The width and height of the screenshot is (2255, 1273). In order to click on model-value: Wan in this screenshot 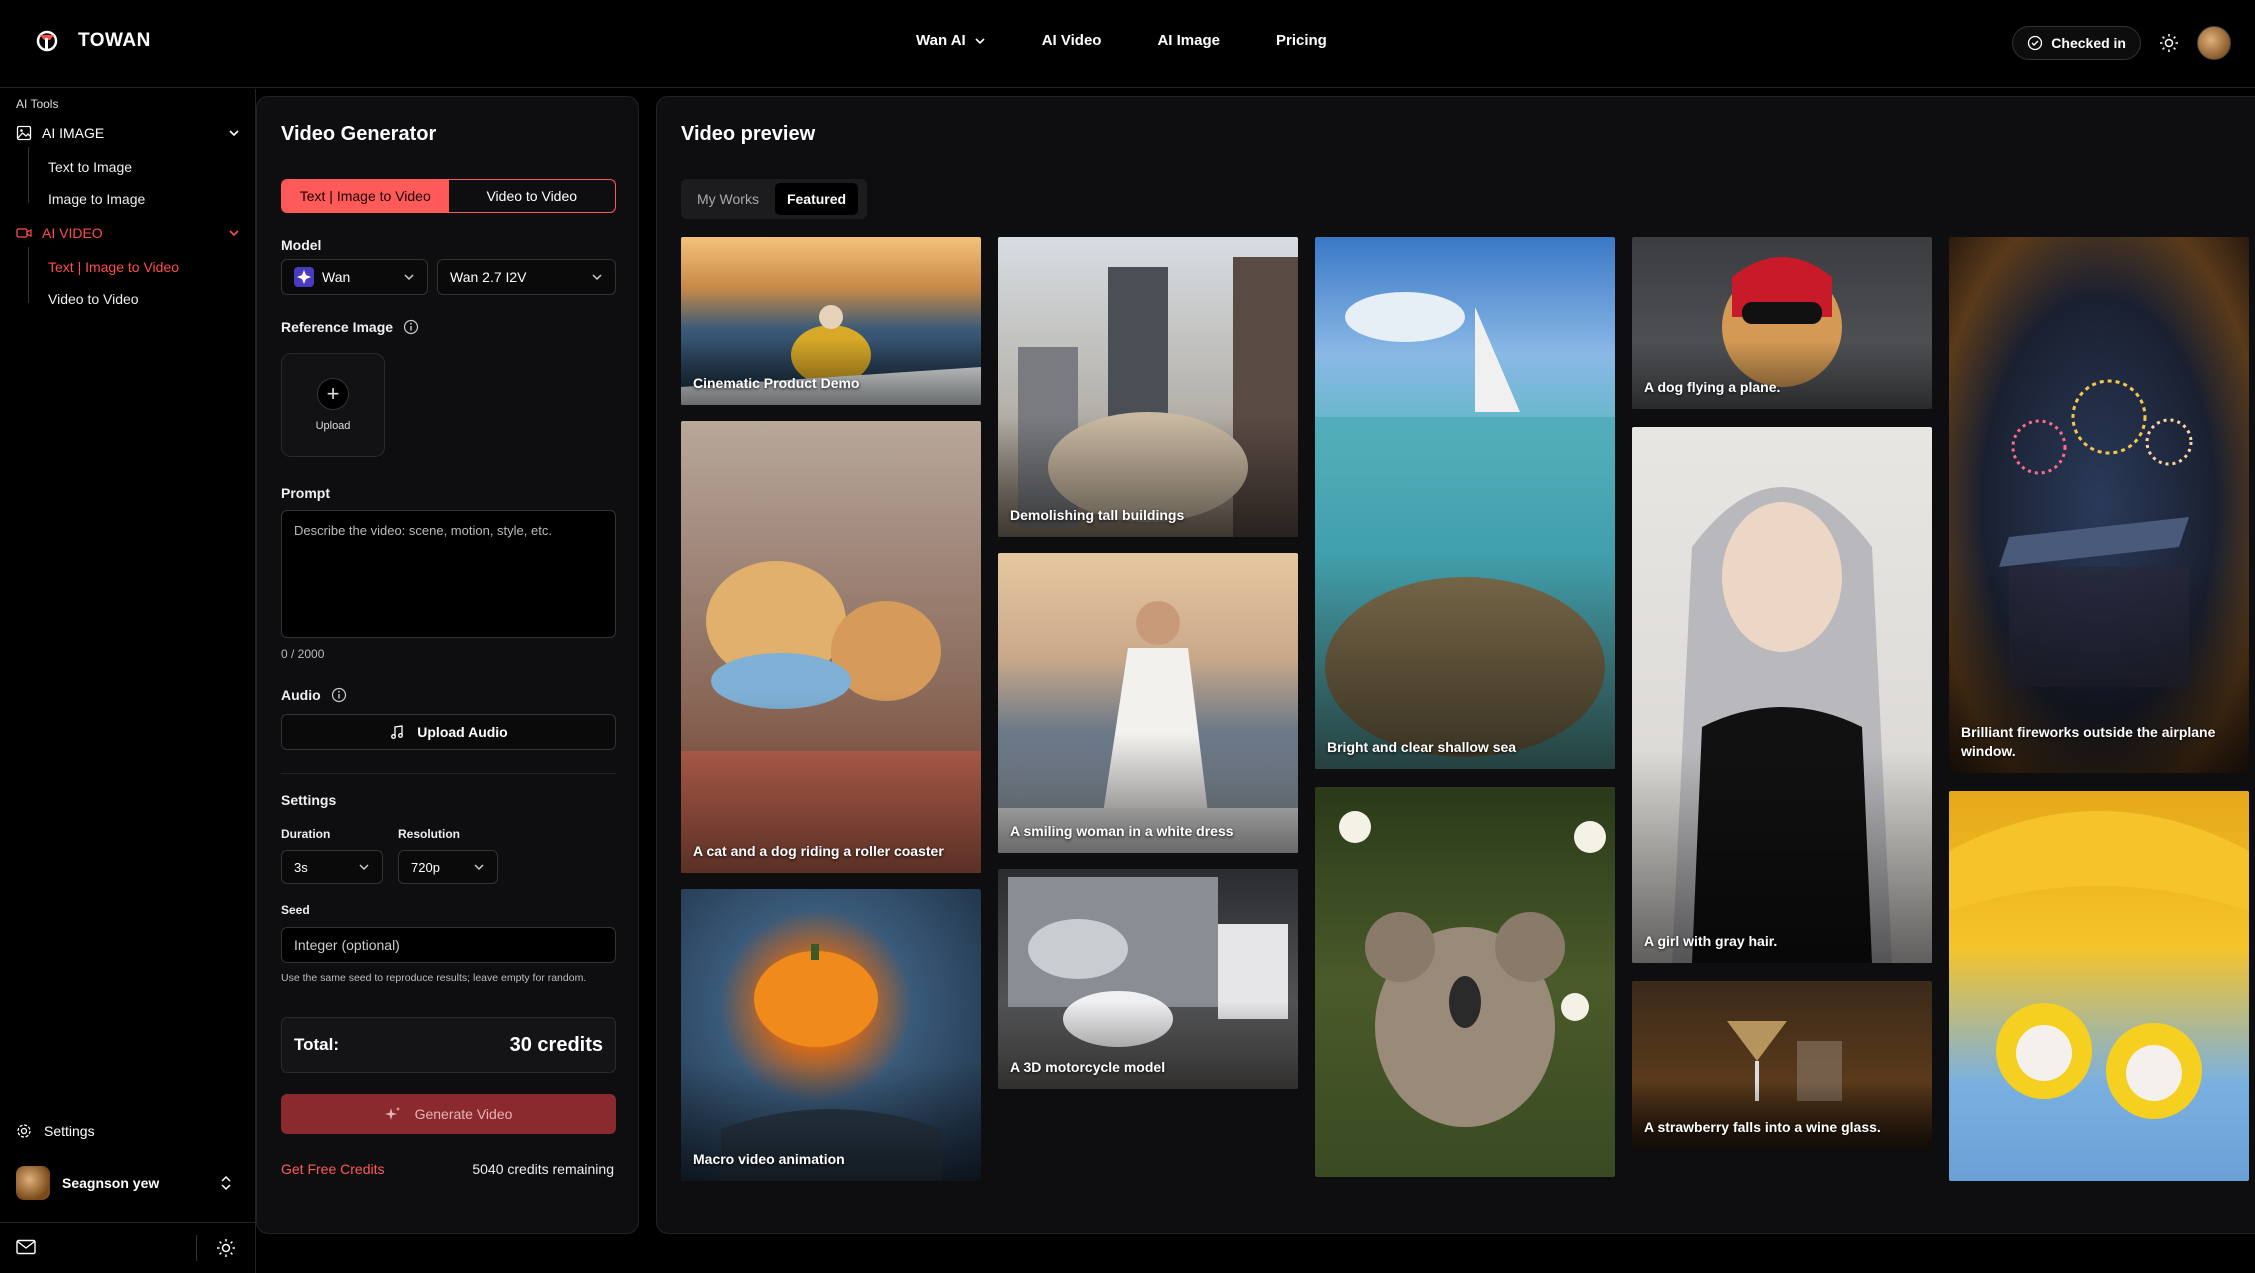, I will do `click(336, 277)`.